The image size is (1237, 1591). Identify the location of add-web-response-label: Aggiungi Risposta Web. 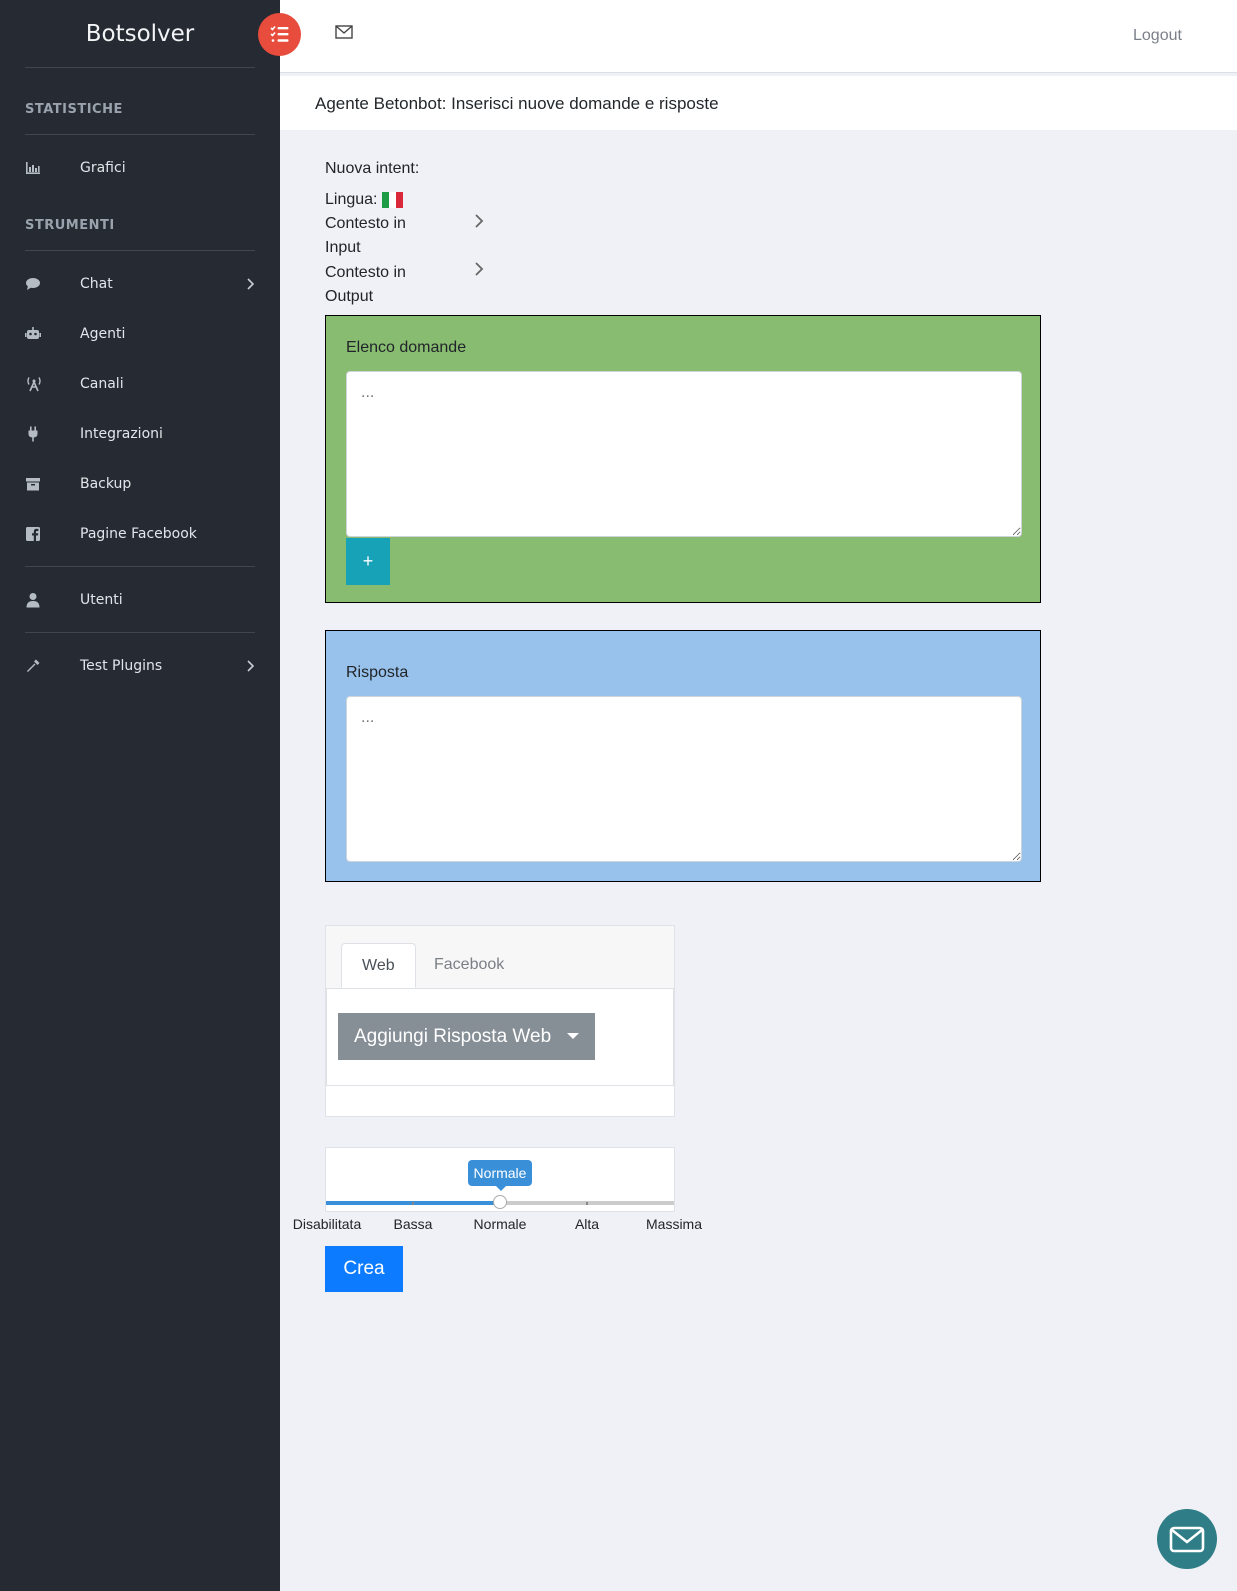
(453, 1036).